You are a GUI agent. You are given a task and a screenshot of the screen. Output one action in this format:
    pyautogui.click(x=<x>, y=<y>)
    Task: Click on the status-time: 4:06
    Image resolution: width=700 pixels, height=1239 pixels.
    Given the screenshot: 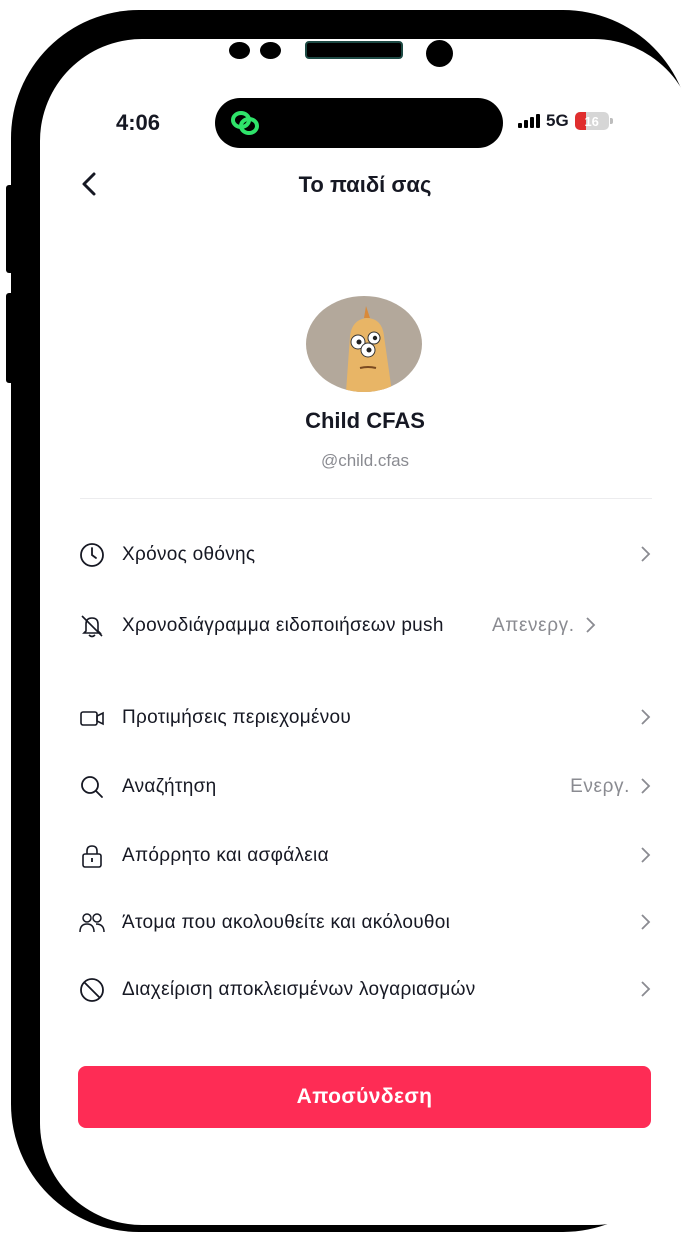 What is the action you would take?
    pyautogui.click(x=138, y=122)
    